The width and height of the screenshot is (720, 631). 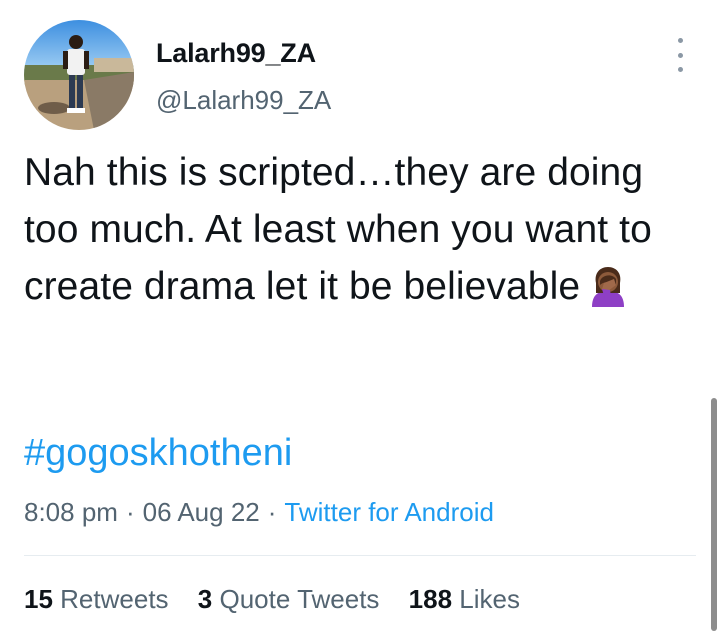 I want to click on likes-count: 188, so click(x=430, y=599).